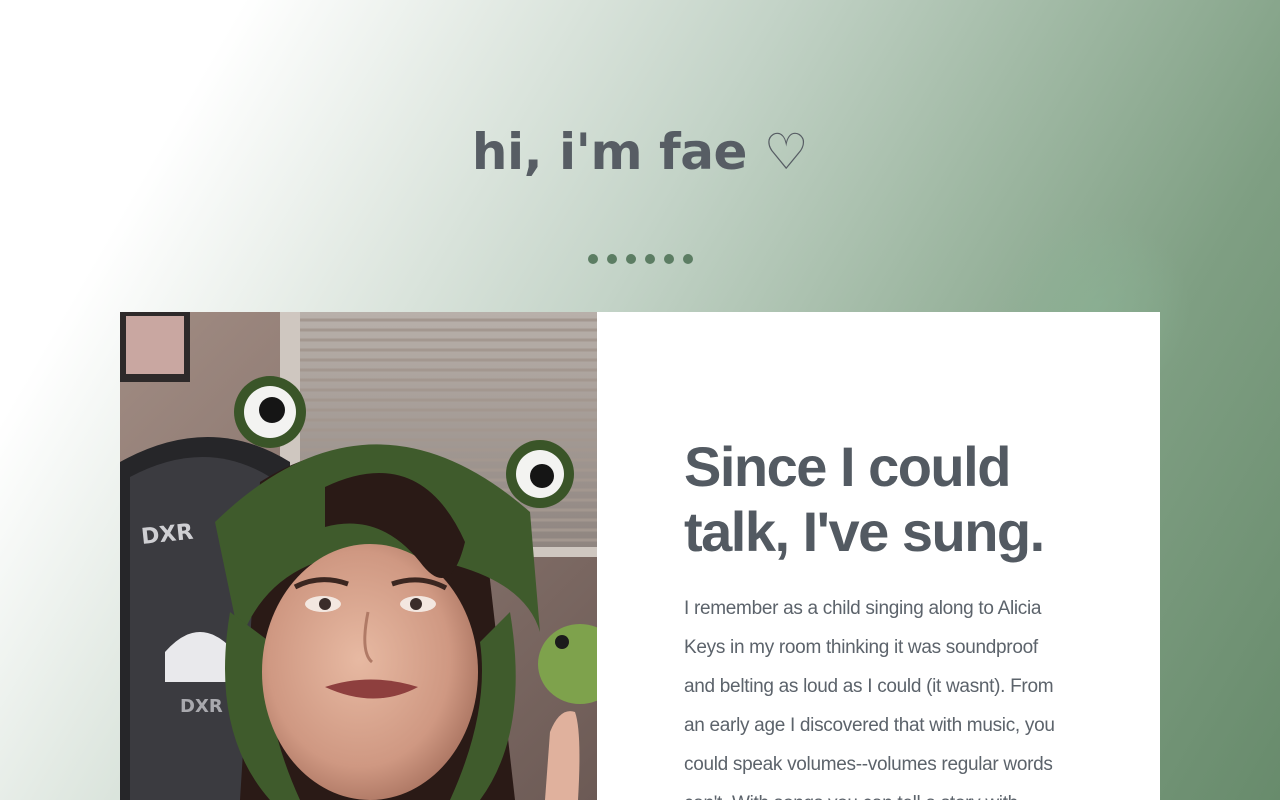  I want to click on chair-logo-text: DXR, so click(201, 706).